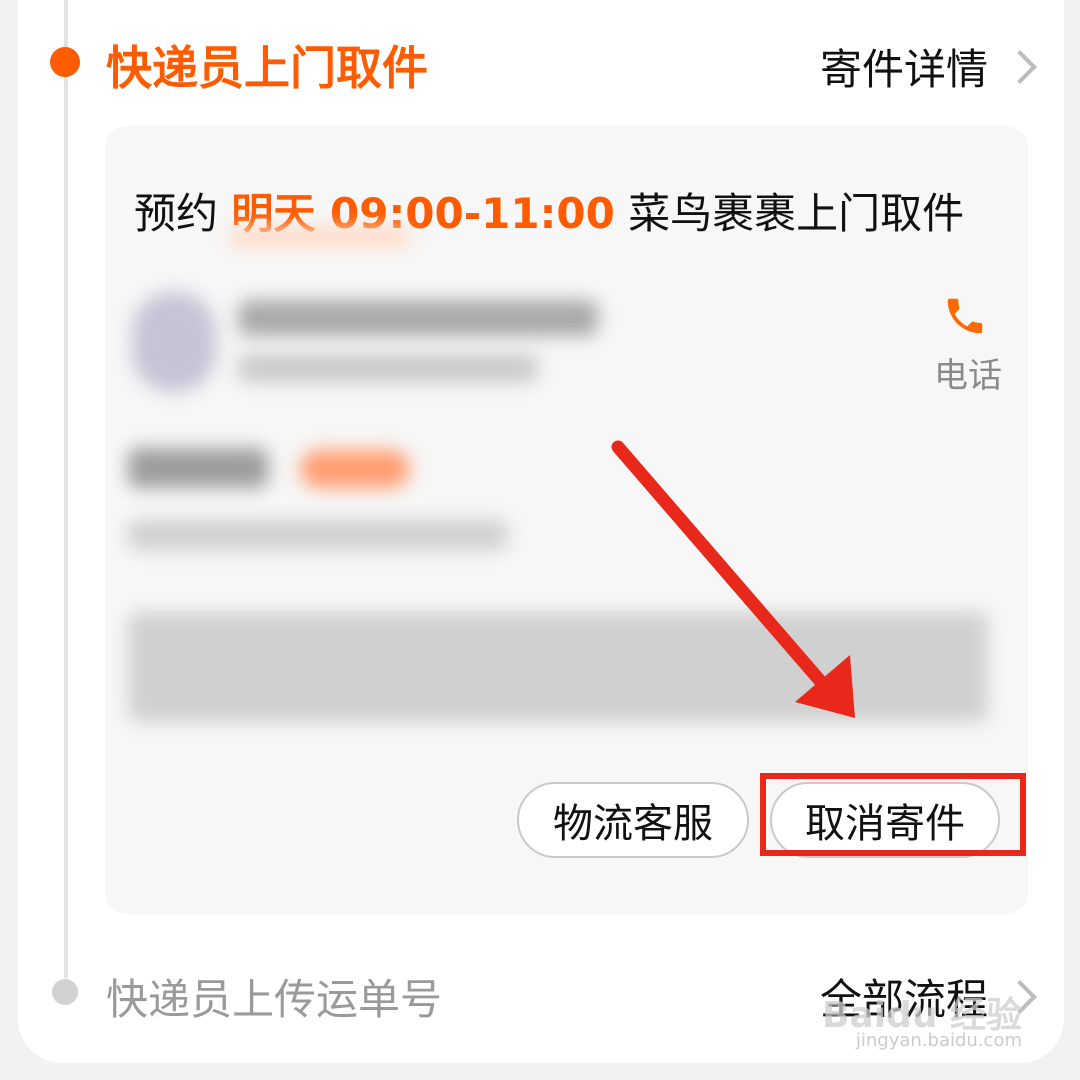 Image resolution: width=1080 pixels, height=1080 pixels. What do you see at coordinates (938, 1040) in the screenshot?
I see `watermark-url: jingyan.baidu.com` at bounding box center [938, 1040].